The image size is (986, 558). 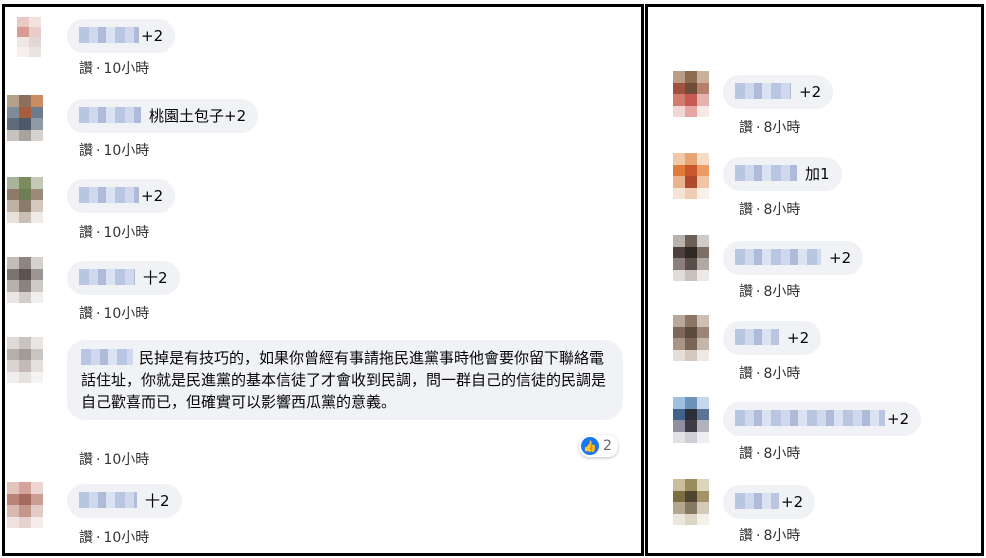 I want to click on comment-bubble: 加1, so click(x=782, y=174).